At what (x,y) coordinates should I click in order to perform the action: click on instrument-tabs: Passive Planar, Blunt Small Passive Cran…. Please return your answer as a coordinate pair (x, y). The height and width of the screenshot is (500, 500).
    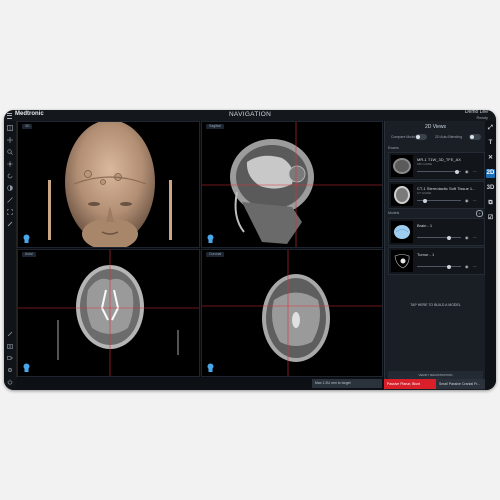
    Looking at the image, I should click on (440, 384).